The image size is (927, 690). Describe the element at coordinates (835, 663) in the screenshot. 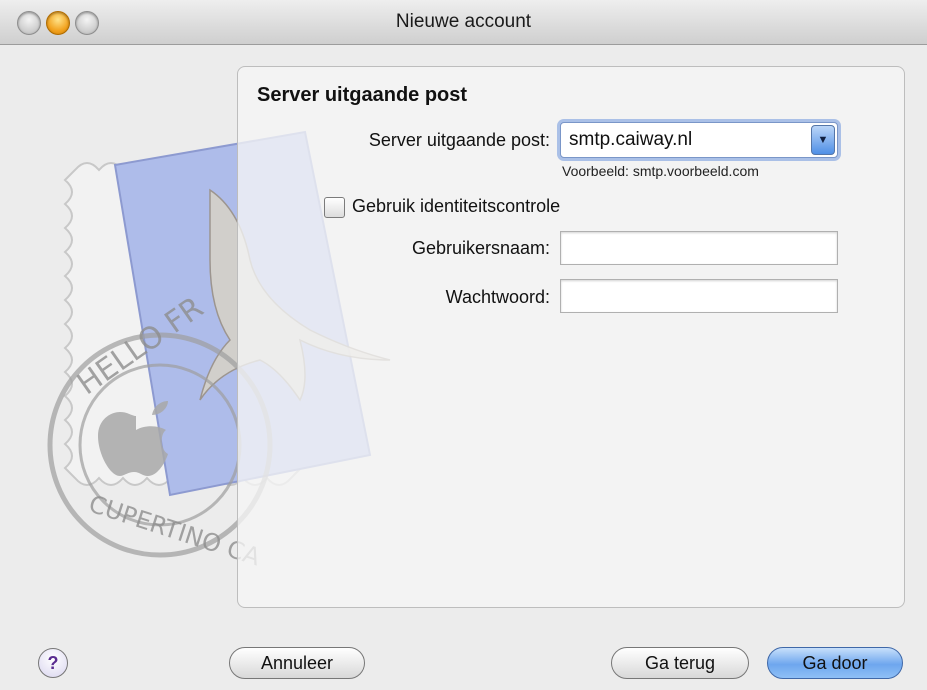

I see `continue-button: Ga door` at that location.